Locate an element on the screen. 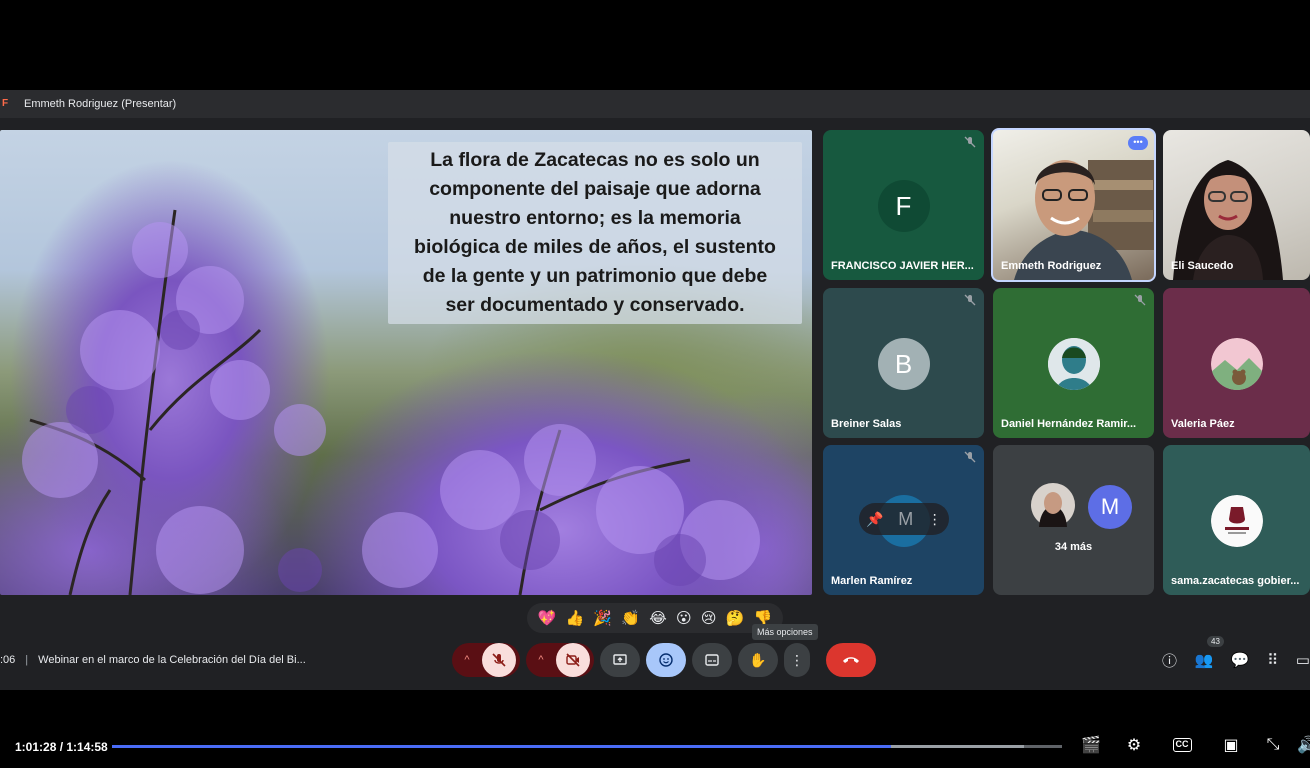  others-count: 34 más is located at coordinates (1073, 547).